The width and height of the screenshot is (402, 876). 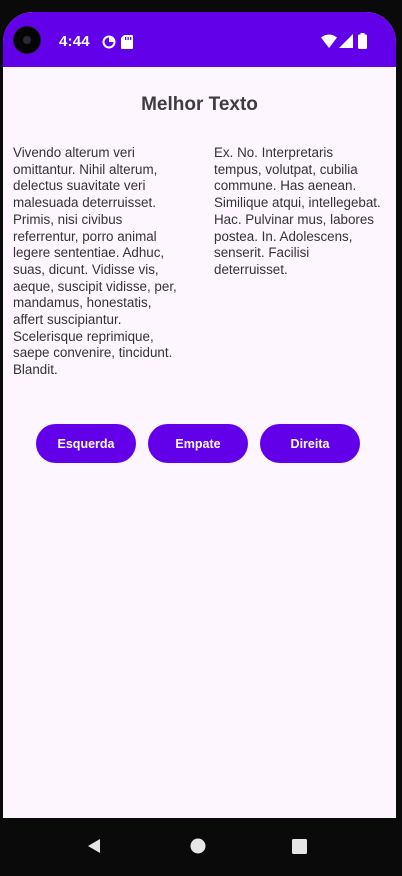 What do you see at coordinates (199, 104) in the screenshot?
I see `page-title: Melhor Texto` at bounding box center [199, 104].